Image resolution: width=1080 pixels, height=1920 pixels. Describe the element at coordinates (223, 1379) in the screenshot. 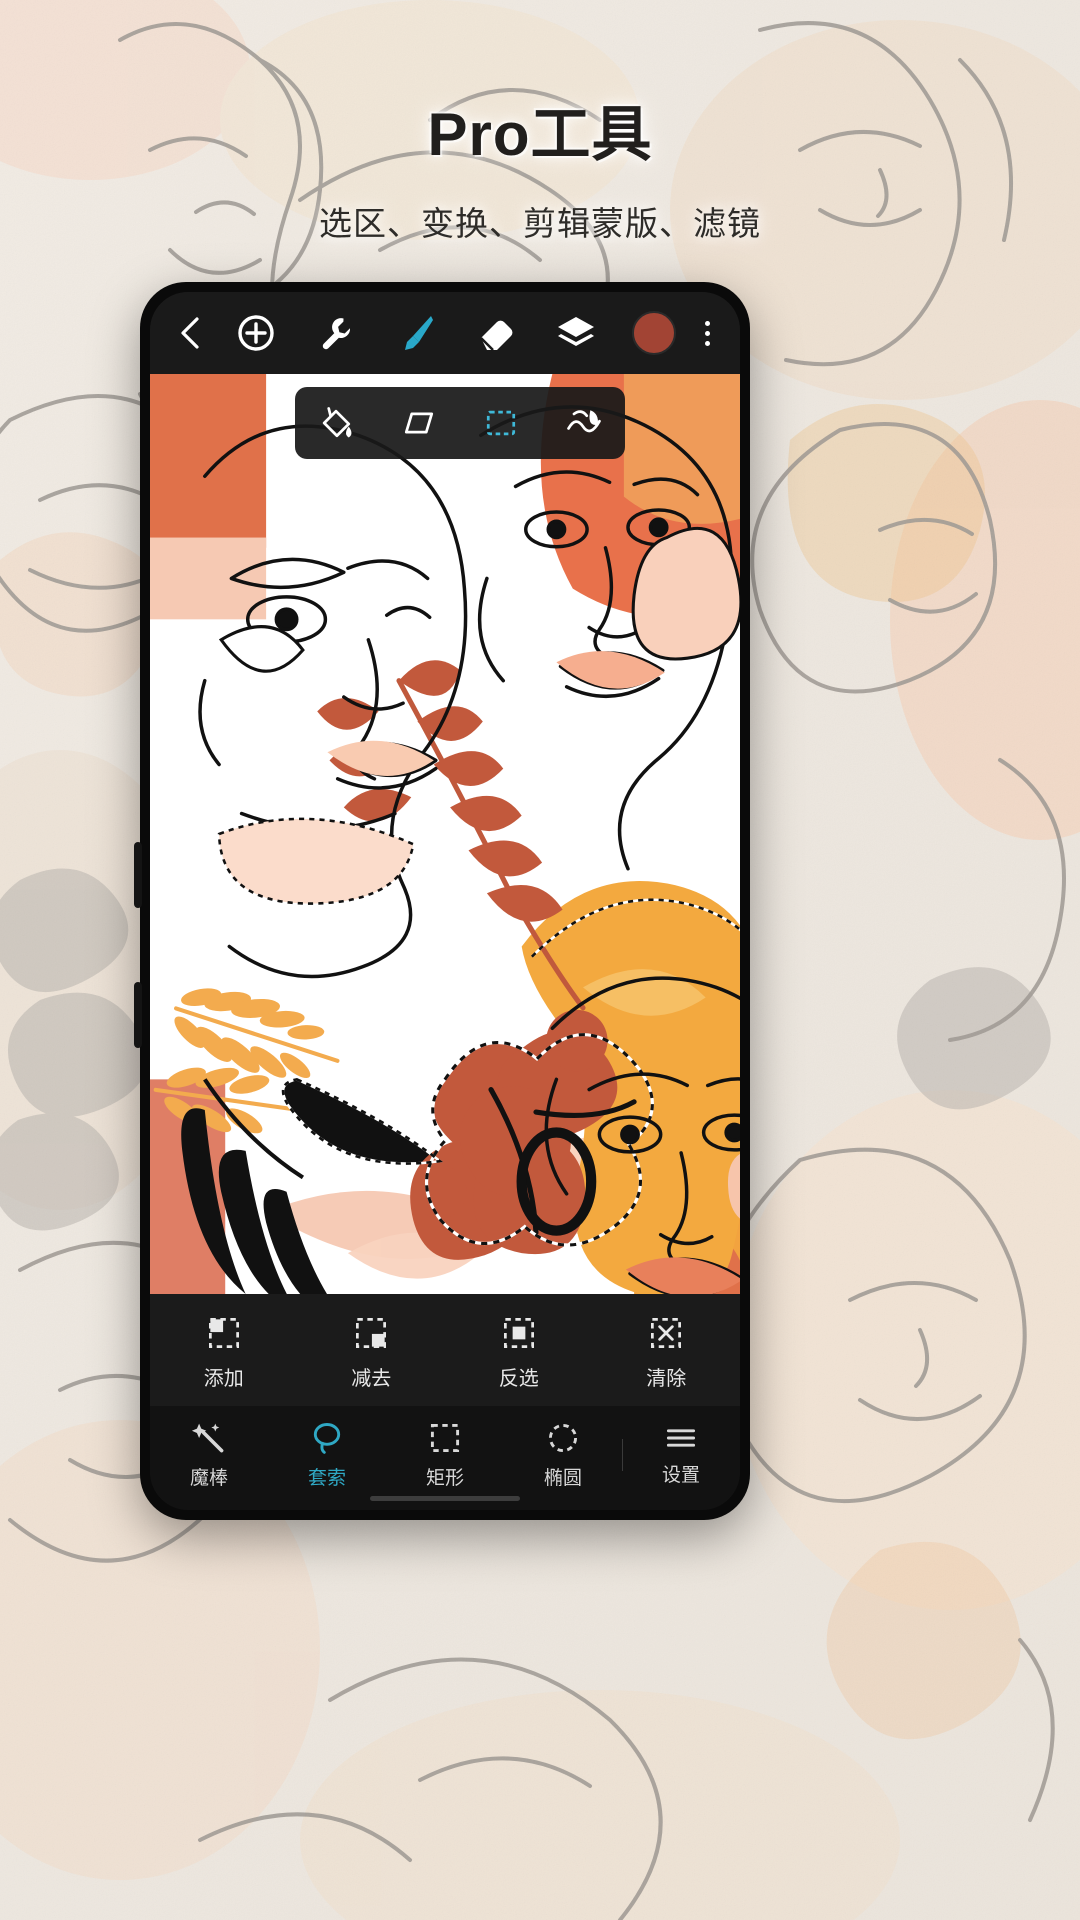

I see `action-add-label: 添加` at that location.